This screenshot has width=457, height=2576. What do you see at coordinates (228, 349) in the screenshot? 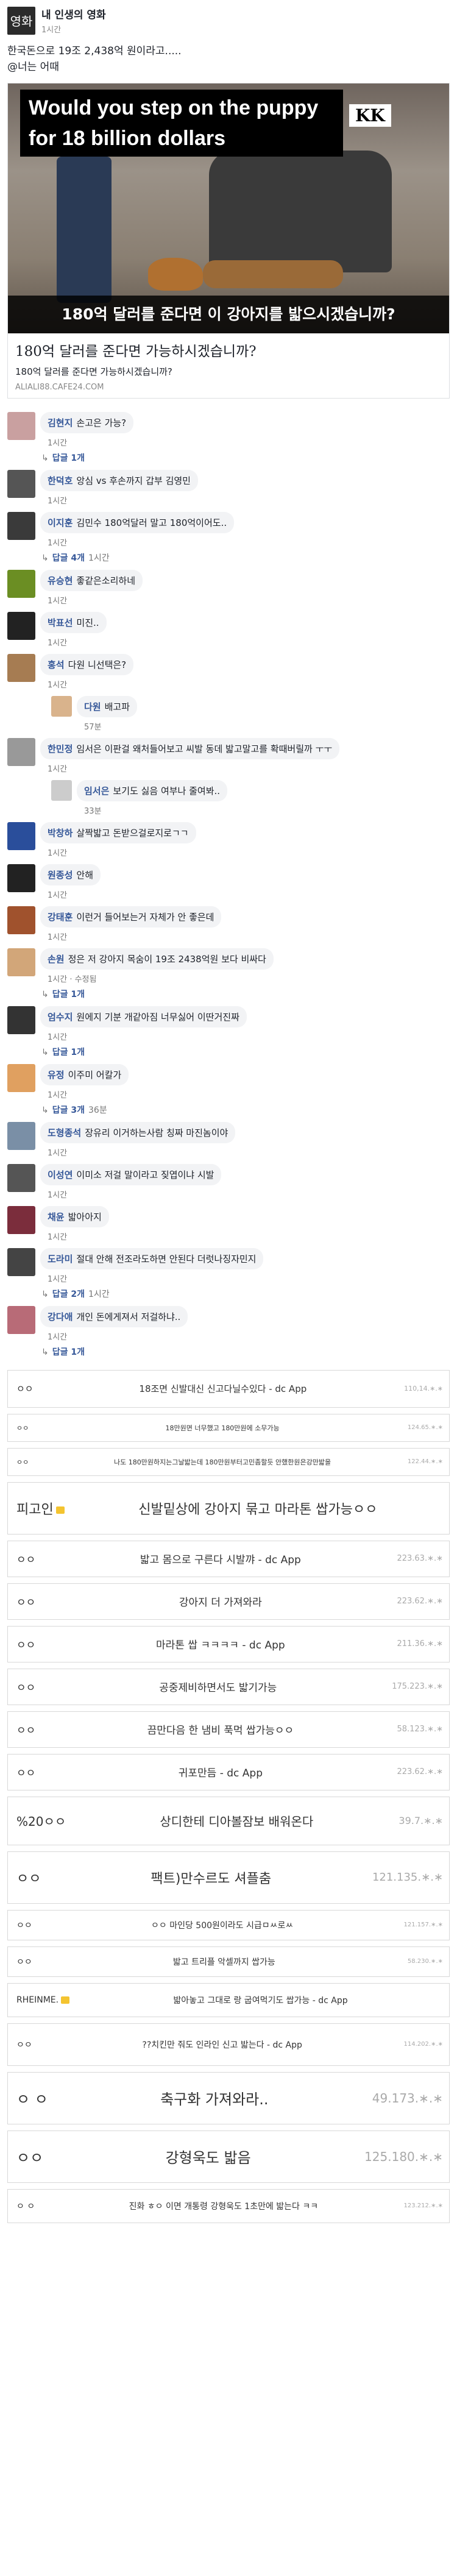
I see `link-title: 180억 달러를 준다면 가능하시겠습니까?` at bounding box center [228, 349].